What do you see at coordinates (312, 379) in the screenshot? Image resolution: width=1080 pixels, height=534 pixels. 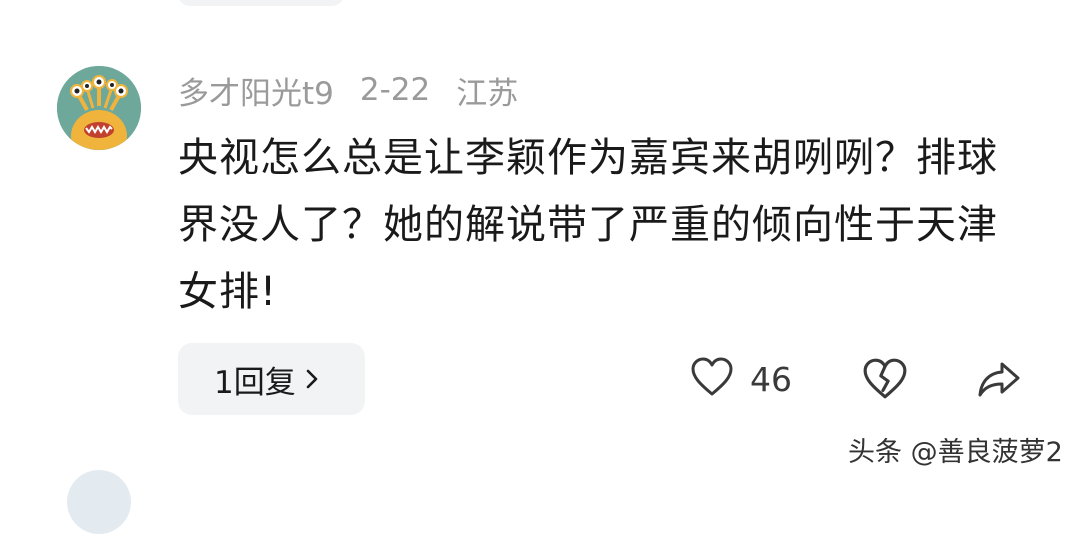 I see `chevron-right-icon` at bounding box center [312, 379].